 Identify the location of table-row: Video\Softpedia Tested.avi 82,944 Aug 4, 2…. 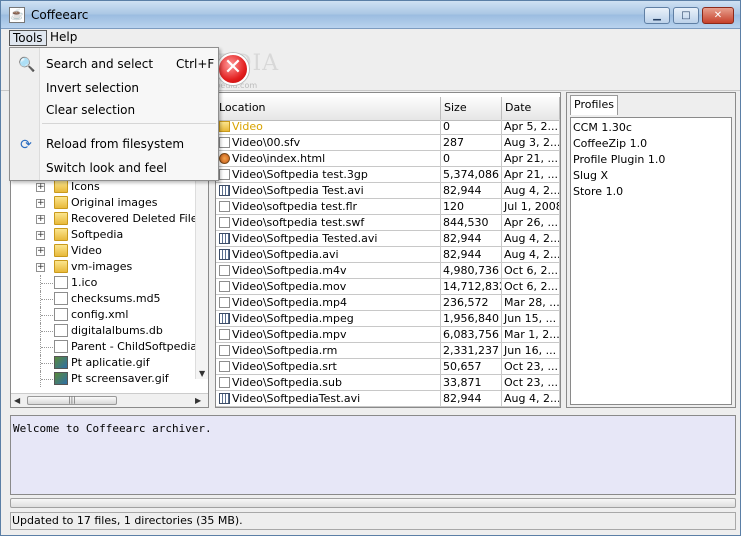
(388, 239).